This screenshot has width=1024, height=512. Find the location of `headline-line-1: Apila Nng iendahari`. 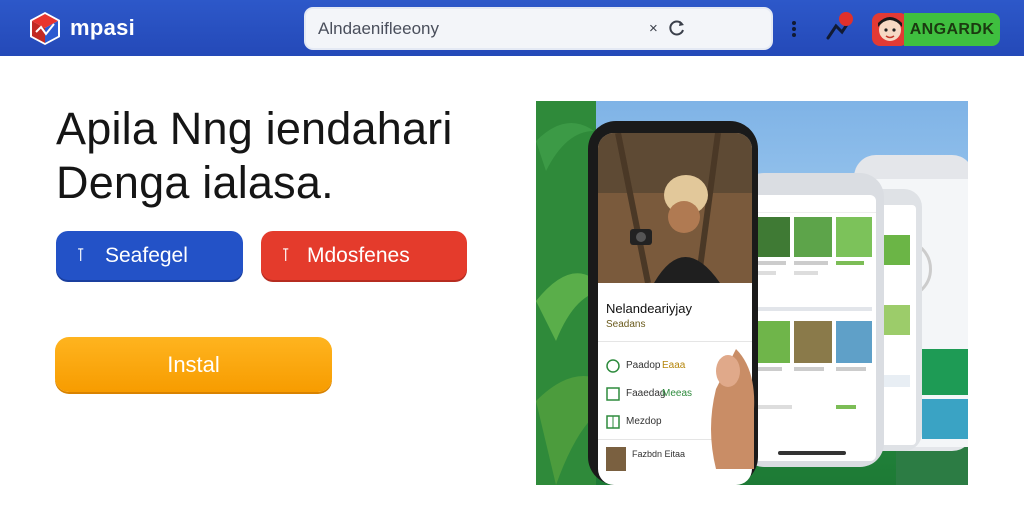

headline-line-1: Apila Nng iendahari is located at coordinates (254, 128).